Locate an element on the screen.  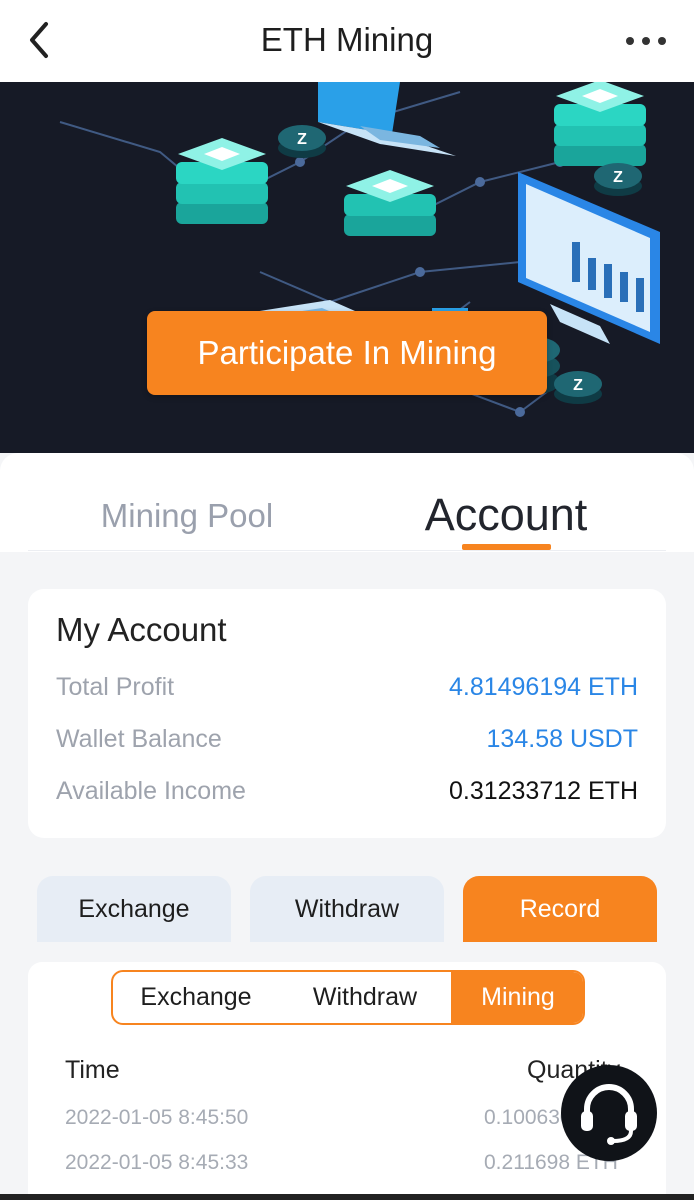
account-actions: Exchange Withdraw Record is located at coordinates (347, 909).